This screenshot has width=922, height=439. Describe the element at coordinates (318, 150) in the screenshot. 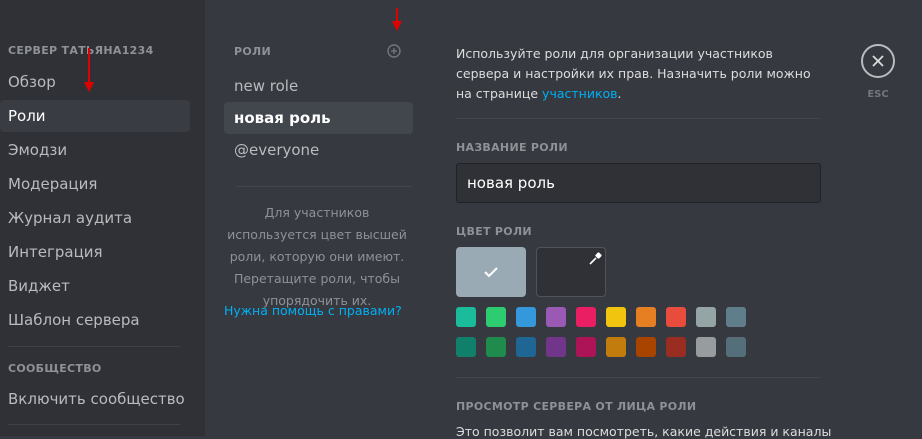

I see `role-item-everyone: @everyone` at that location.